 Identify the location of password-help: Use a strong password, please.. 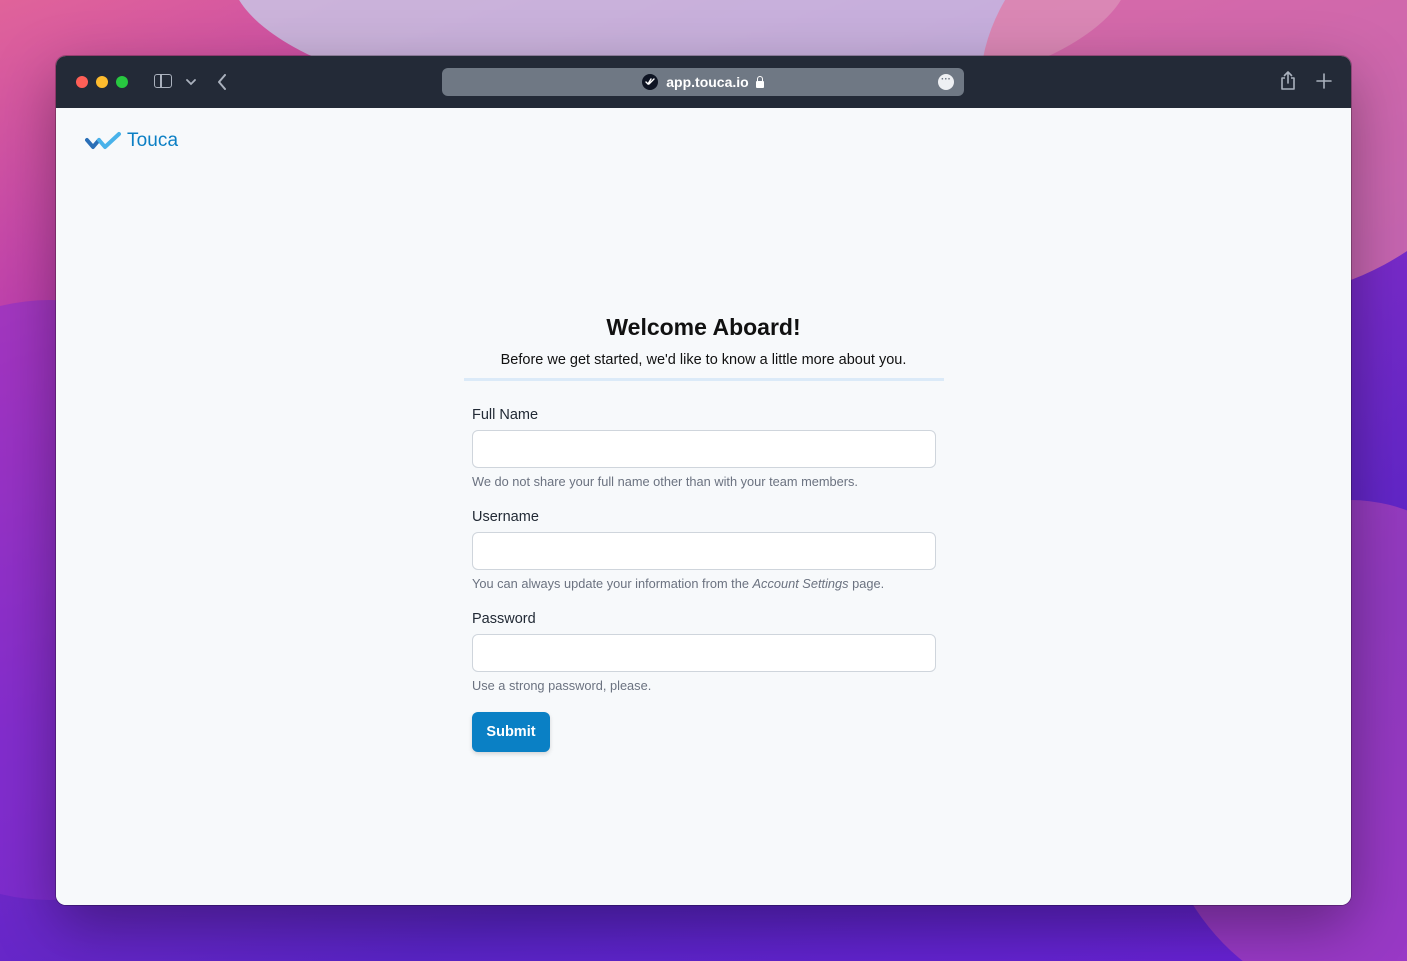
(562, 685).